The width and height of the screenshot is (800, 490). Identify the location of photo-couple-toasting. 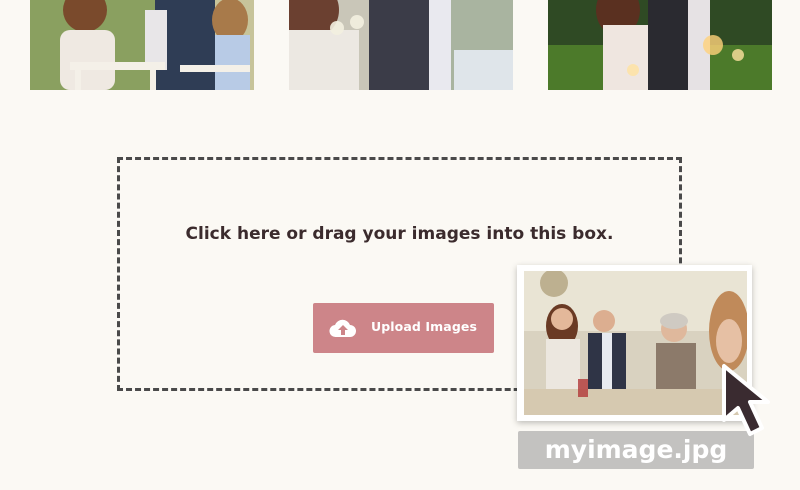
(401, 45).